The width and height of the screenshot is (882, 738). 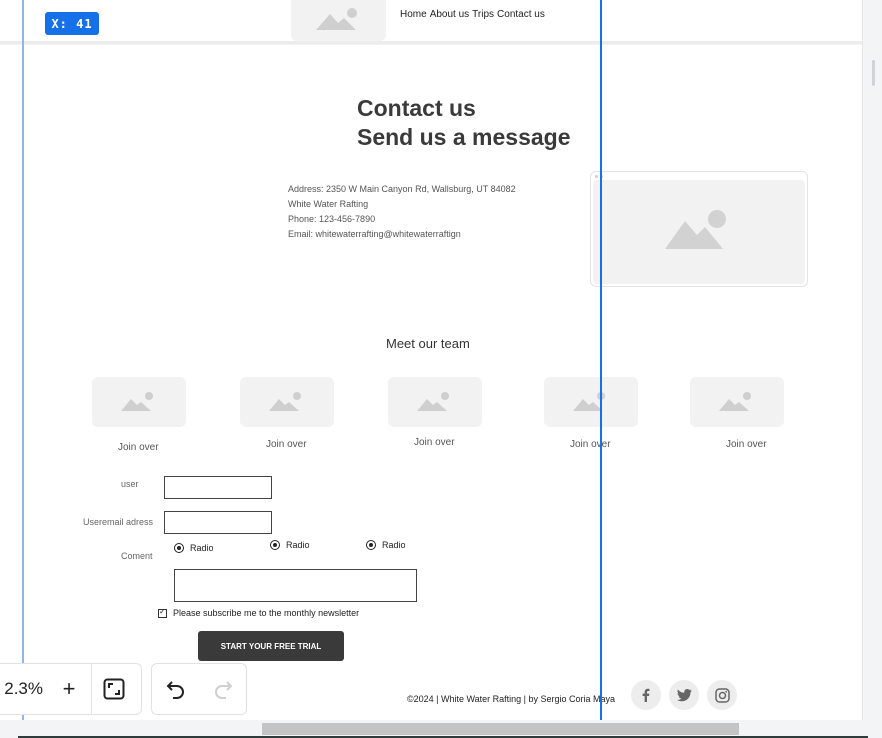 I want to click on redo-button, so click(x=223, y=689).